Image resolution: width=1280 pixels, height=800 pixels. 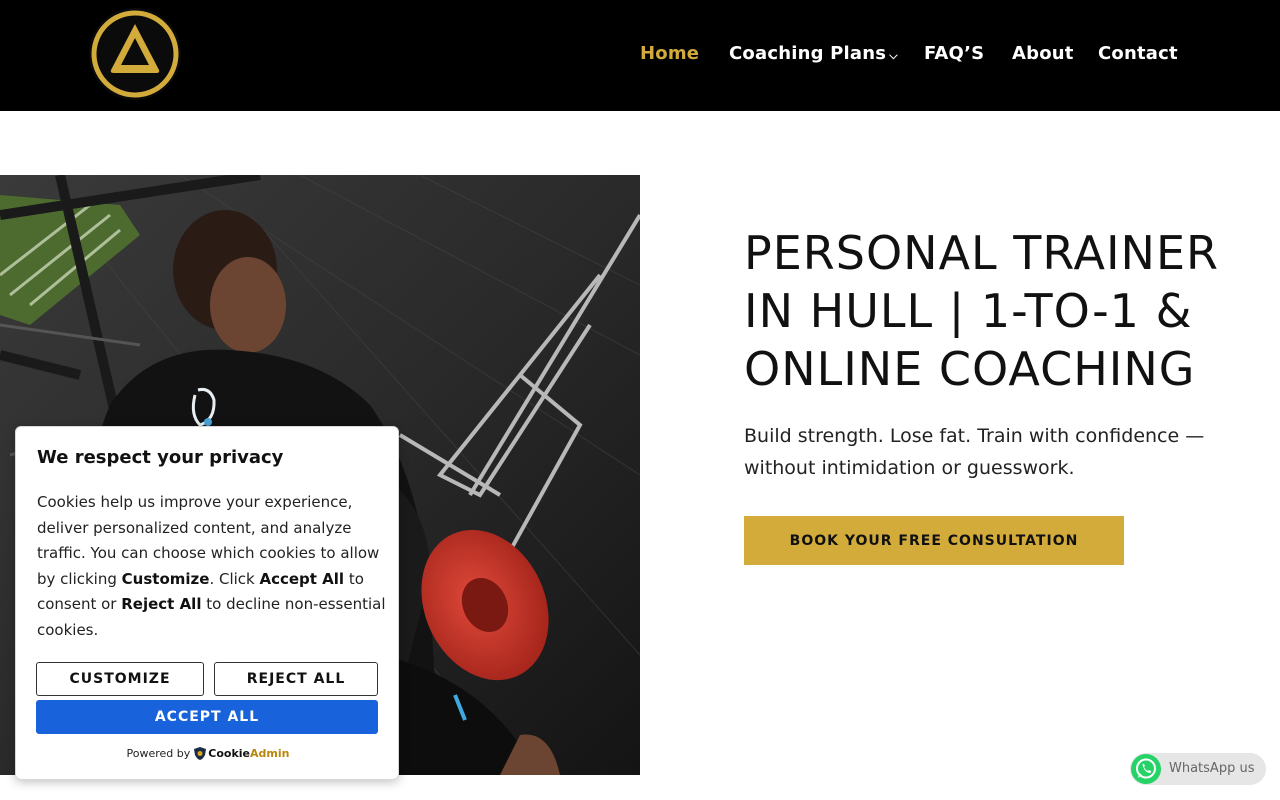 I want to click on whatsapp-icon, so click(x=1146, y=769).